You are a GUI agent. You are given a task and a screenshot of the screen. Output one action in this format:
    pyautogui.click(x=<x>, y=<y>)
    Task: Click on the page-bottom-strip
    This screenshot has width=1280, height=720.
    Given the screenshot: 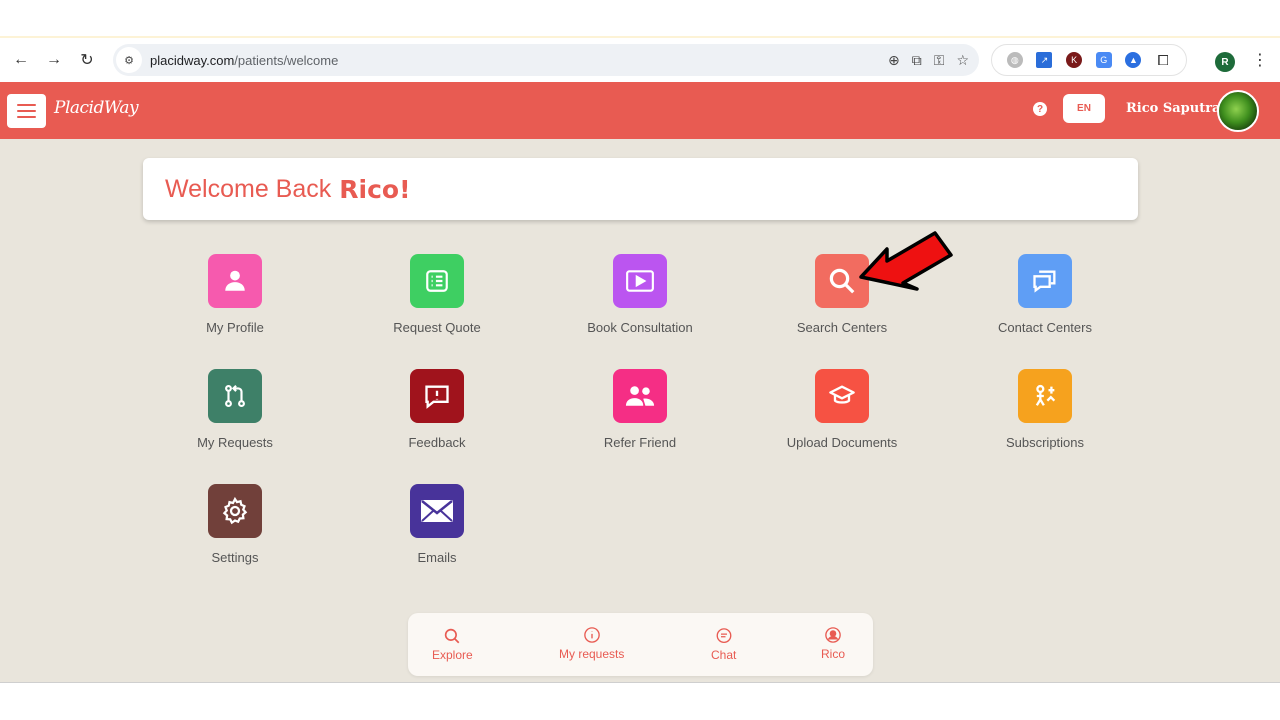 What is the action you would take?
    pyautogui.click(x=640, y=701)
    